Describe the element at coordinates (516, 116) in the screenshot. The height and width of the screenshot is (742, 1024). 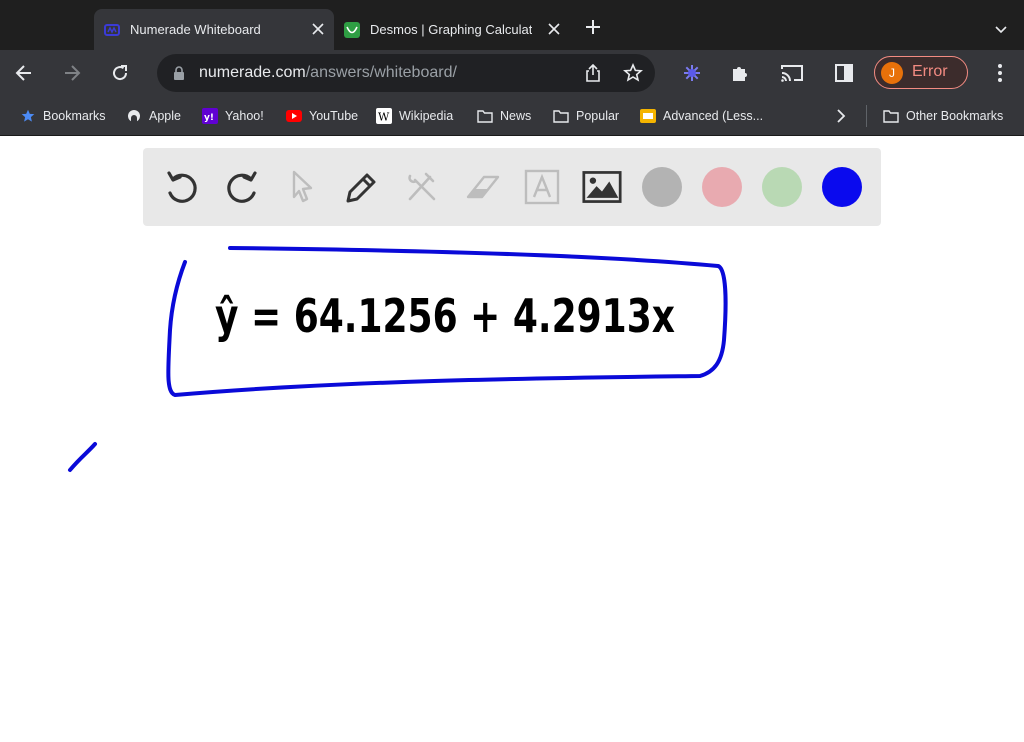
I see `bookmark-label: News` at that location.